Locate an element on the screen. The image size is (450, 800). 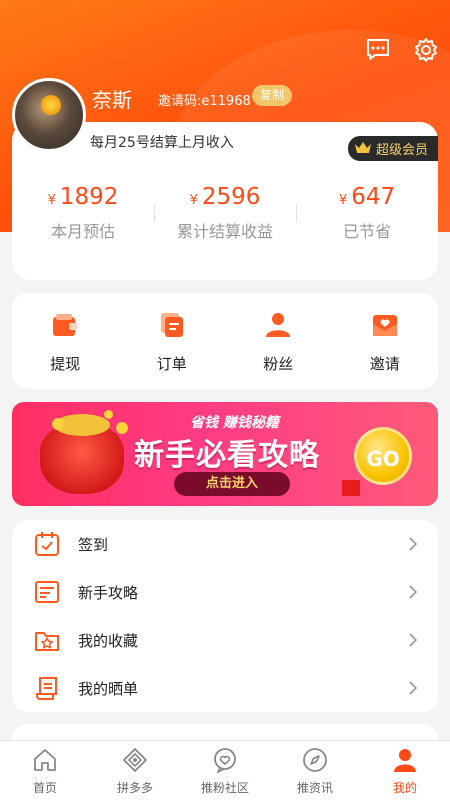
stat-total-settled: ¥2596 累计结算收益 is located at coordinates (225, 216).